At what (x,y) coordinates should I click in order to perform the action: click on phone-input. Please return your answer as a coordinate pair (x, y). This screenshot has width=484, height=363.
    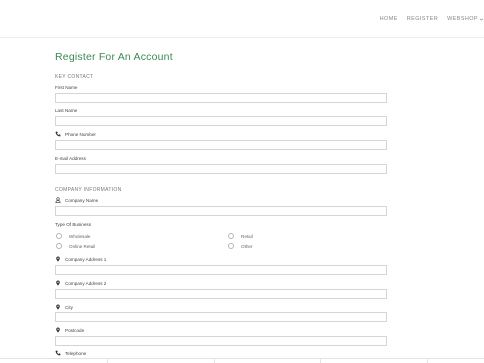
    Looking at the image, I should click on (221, 145).